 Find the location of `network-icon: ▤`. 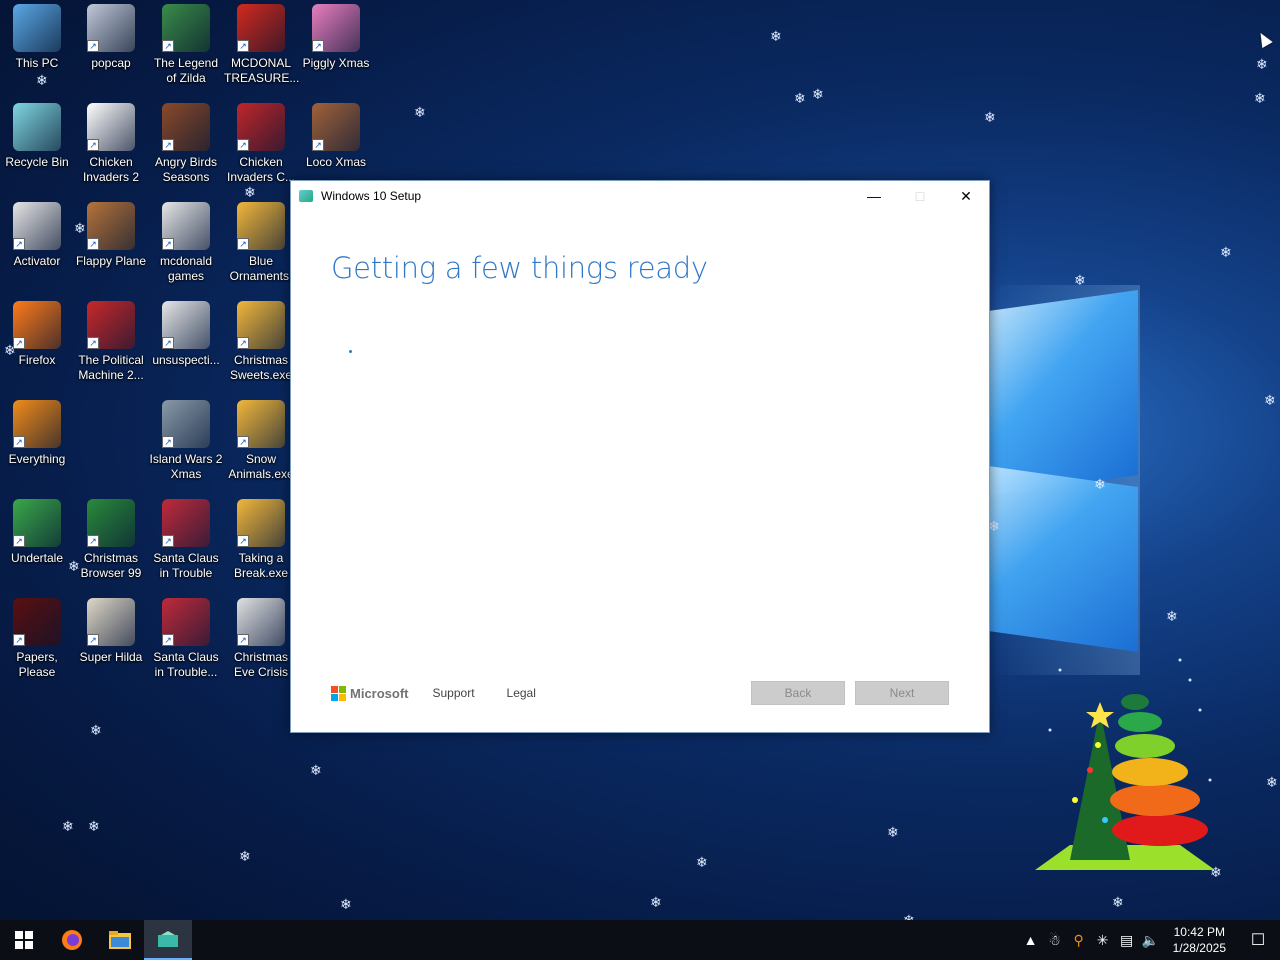

network-icon: ▤ is located at coordinates (1127, 940).